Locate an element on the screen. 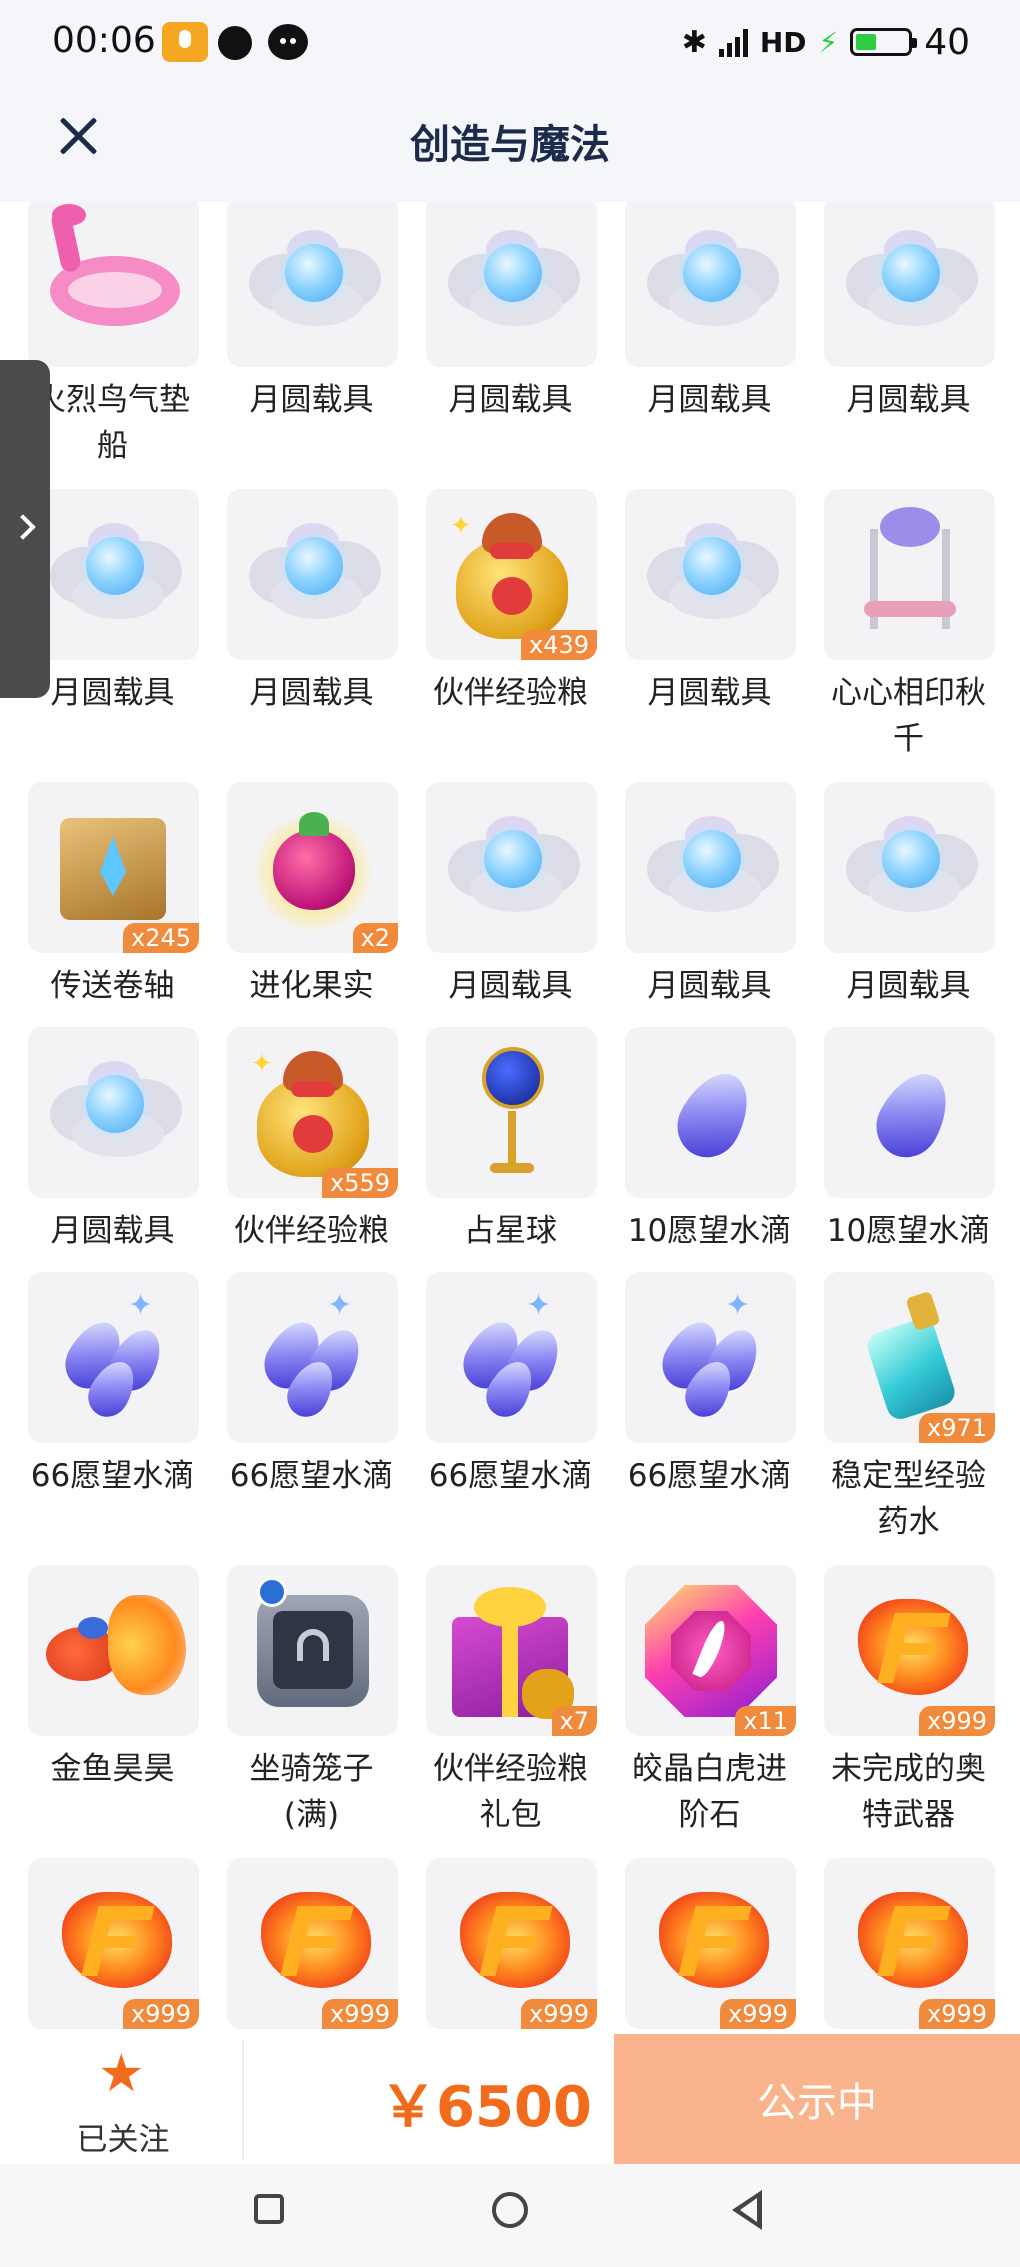 The width and height of the screenshot is (1020, 2267). item-name: 传送卷轴 is located at coordinates (112, 986).